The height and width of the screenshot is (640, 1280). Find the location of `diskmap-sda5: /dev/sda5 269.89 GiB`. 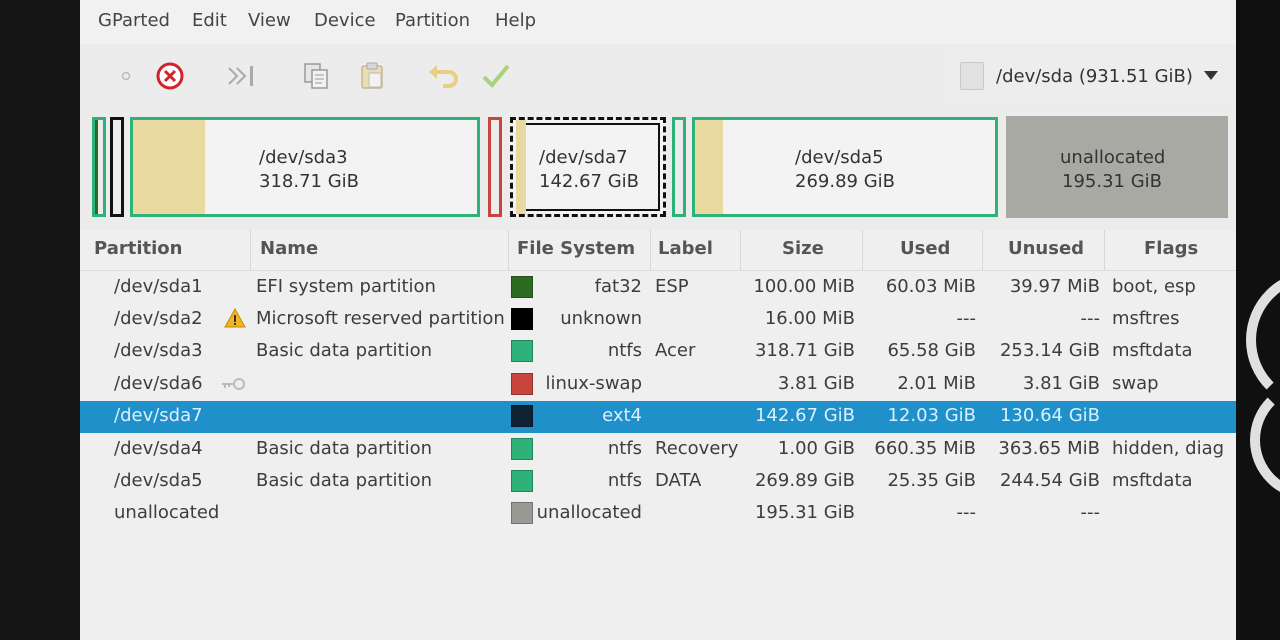

diskmap-sda5: /dev/sda5 269.89 GiB is located at coordinates (845, 167).